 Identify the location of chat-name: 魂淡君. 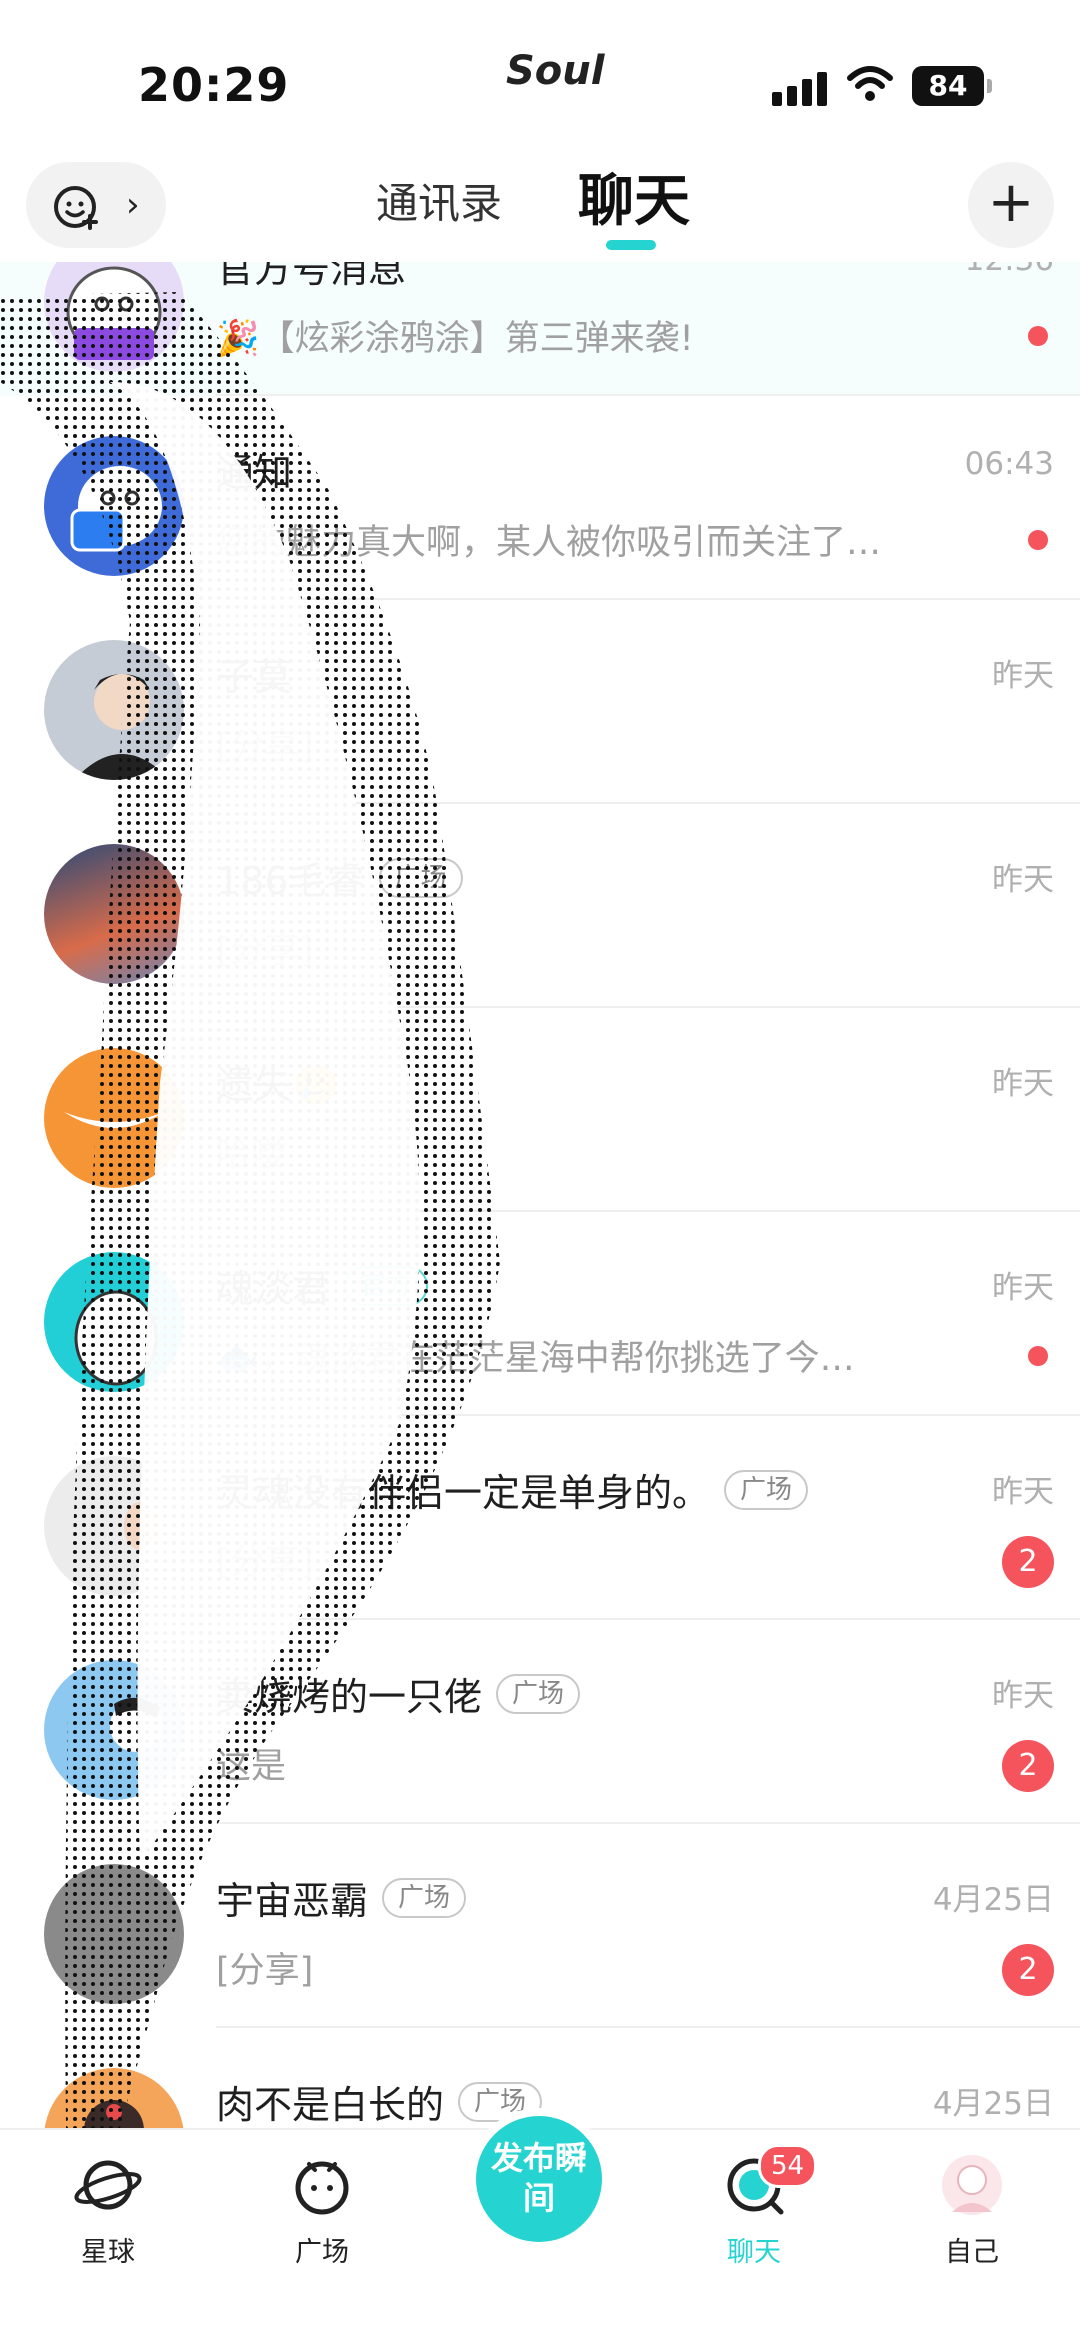
(273, 1289).